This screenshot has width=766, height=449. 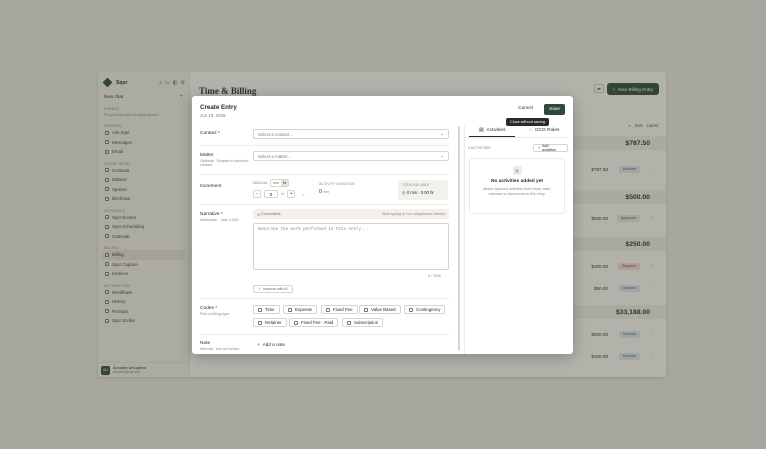 What do you see at coordinates (413, 214) in the screenshot?
I see `banner-right: Start typing to run compliance checks` at bounding box center [413, 214].